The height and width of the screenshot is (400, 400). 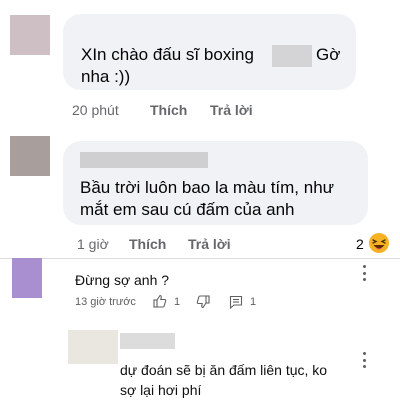 What do you see at coordinates (177, 302) in the screenshot?
I see `like-count: 1` at bounding box center [177, 302].